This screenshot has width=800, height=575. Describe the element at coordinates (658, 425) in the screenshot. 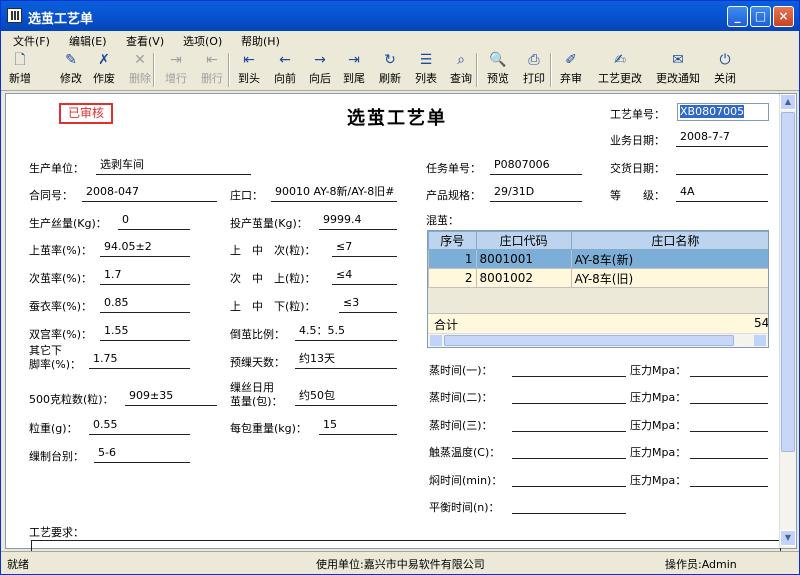

I see `pressure3-label: 压力Mpa：` at that location.